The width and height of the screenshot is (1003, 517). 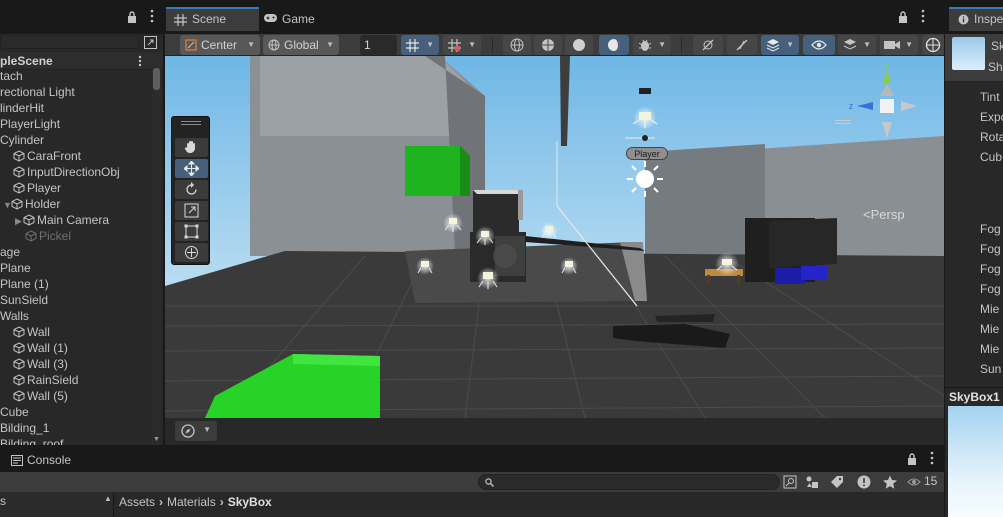 I want to click on project-search-input, so click(x=629, y=482).